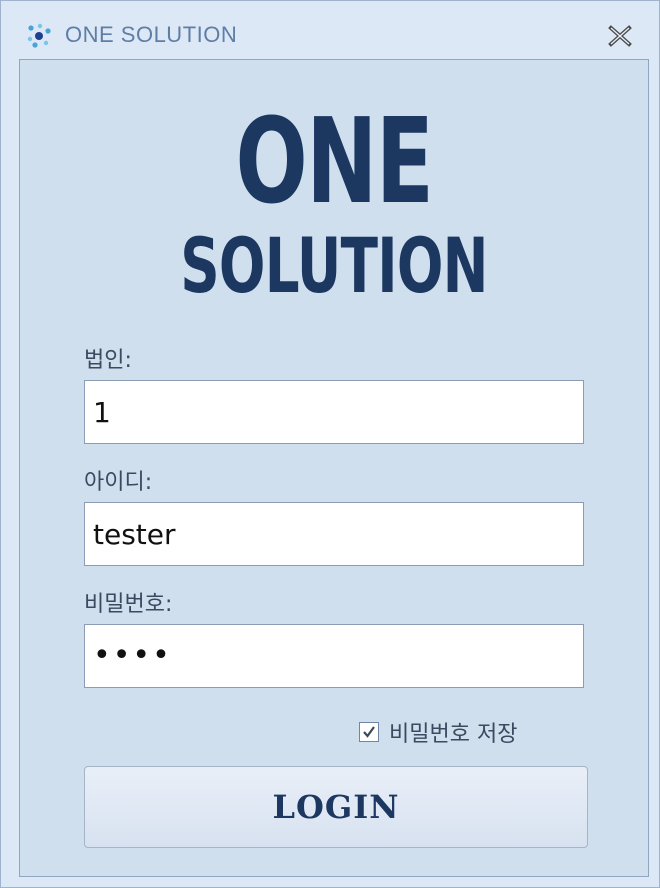 The width and height of the screenshot is (660, 888). What do you see at coordinates (151, 34) in the screenshot?
I see `window-title: ONE SOLUTION` at bounding box center [151, 34].